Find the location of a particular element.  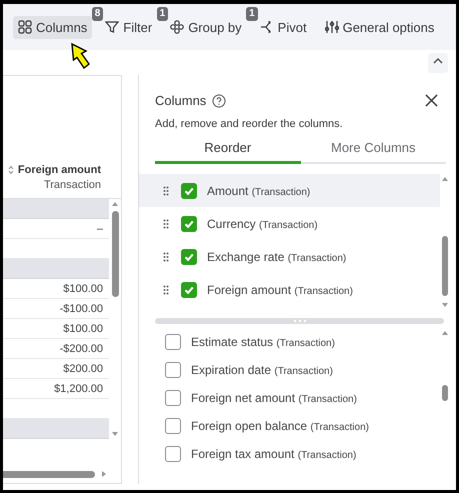

tab: More Columns is located at coordinates (373, 150).